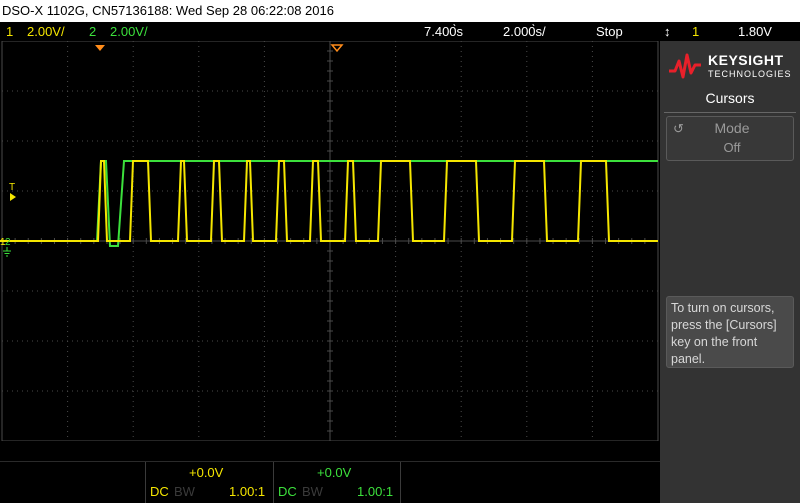 The width and height of the screenshot is (800, 503). What do you see at coordinates (524, 31) in the screenshot?
I see `time-per-div: 2.000̀s/` at bounding box center [524, 31].